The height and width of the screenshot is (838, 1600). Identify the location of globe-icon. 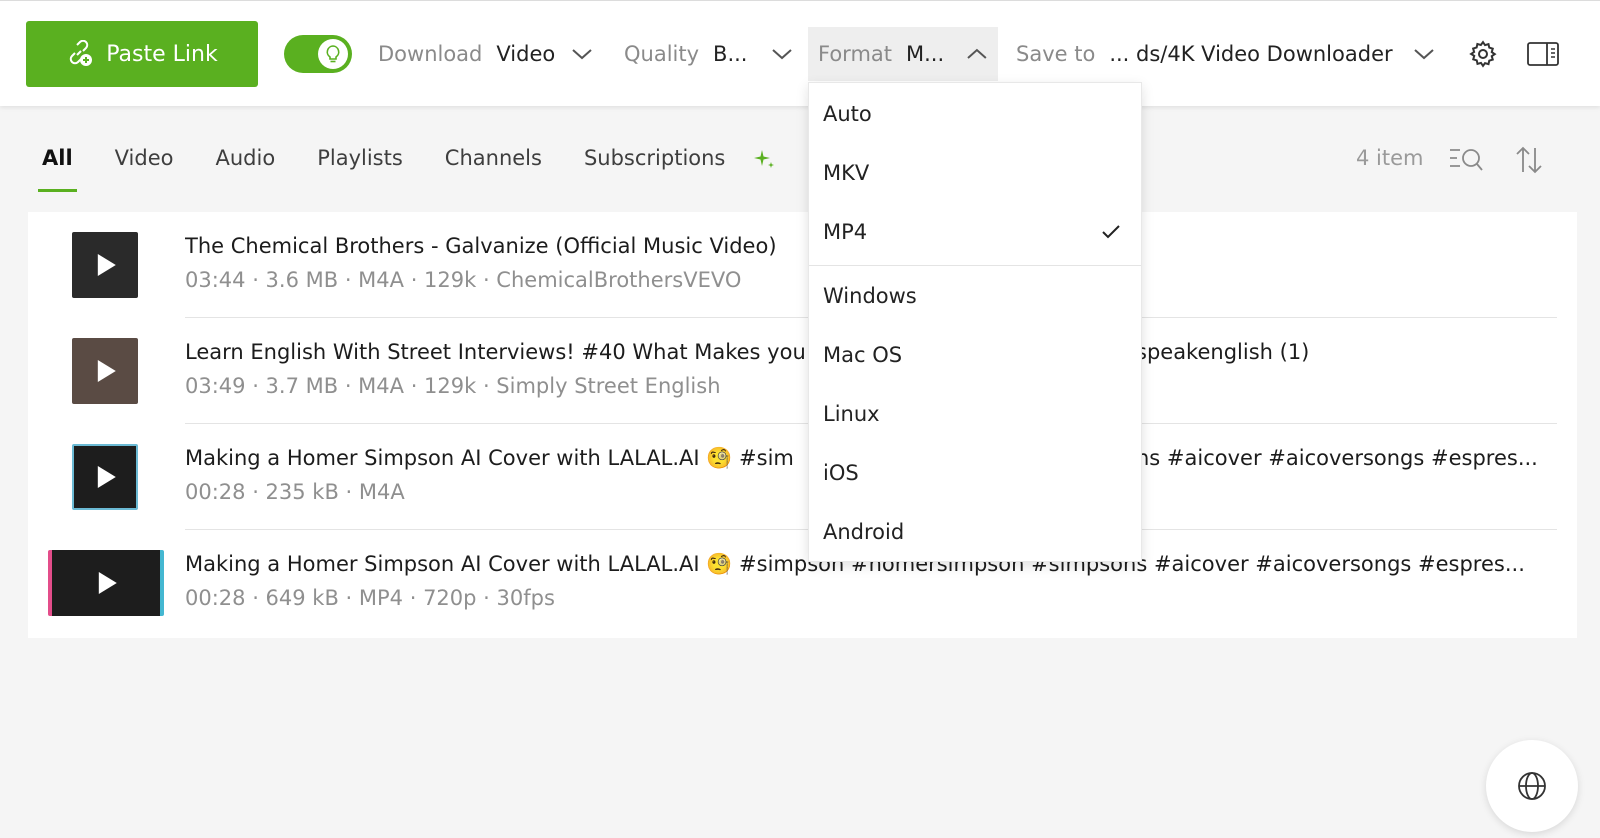
(1532, 786).